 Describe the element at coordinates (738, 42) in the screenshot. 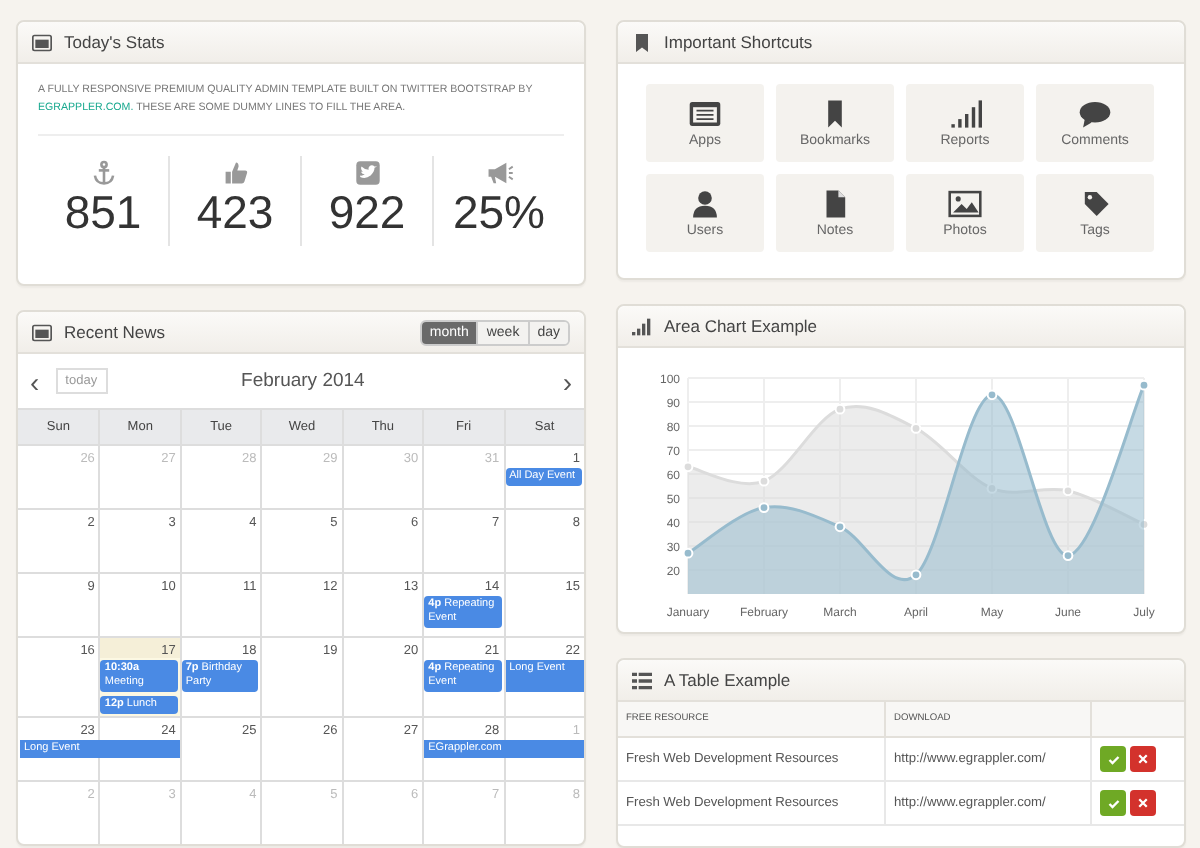

I see `panel-title: Important Shortcuts` at that location.